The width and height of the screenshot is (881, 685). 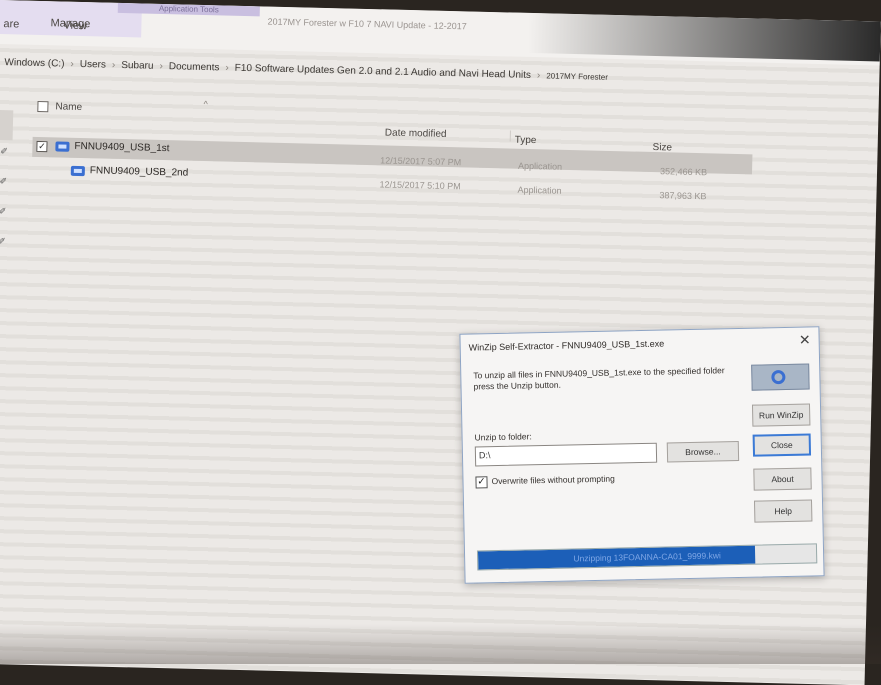 I want to click on file-date: 12/15/2017 5:10 PM, so click(x=420, y=185).